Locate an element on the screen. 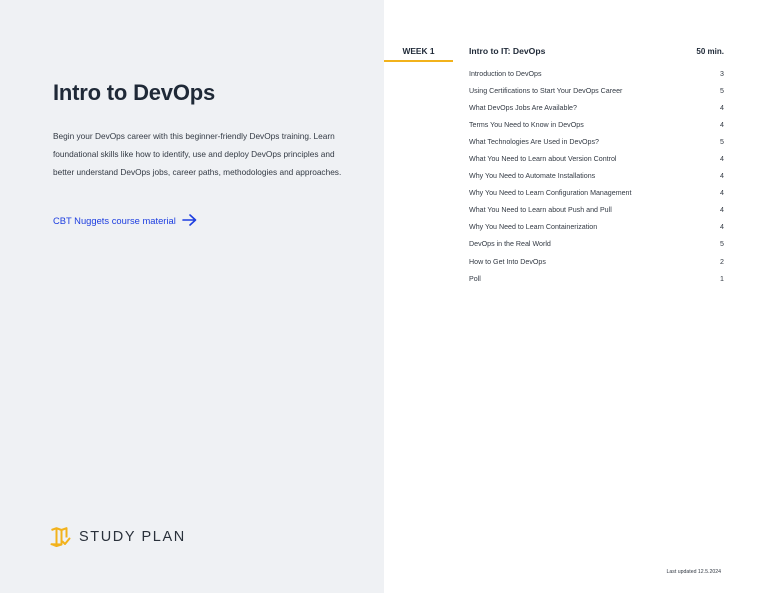 The image size is (768, 593). lesson-name: What DevOps Jobs Are Available? is located at coordinates (523, 107).